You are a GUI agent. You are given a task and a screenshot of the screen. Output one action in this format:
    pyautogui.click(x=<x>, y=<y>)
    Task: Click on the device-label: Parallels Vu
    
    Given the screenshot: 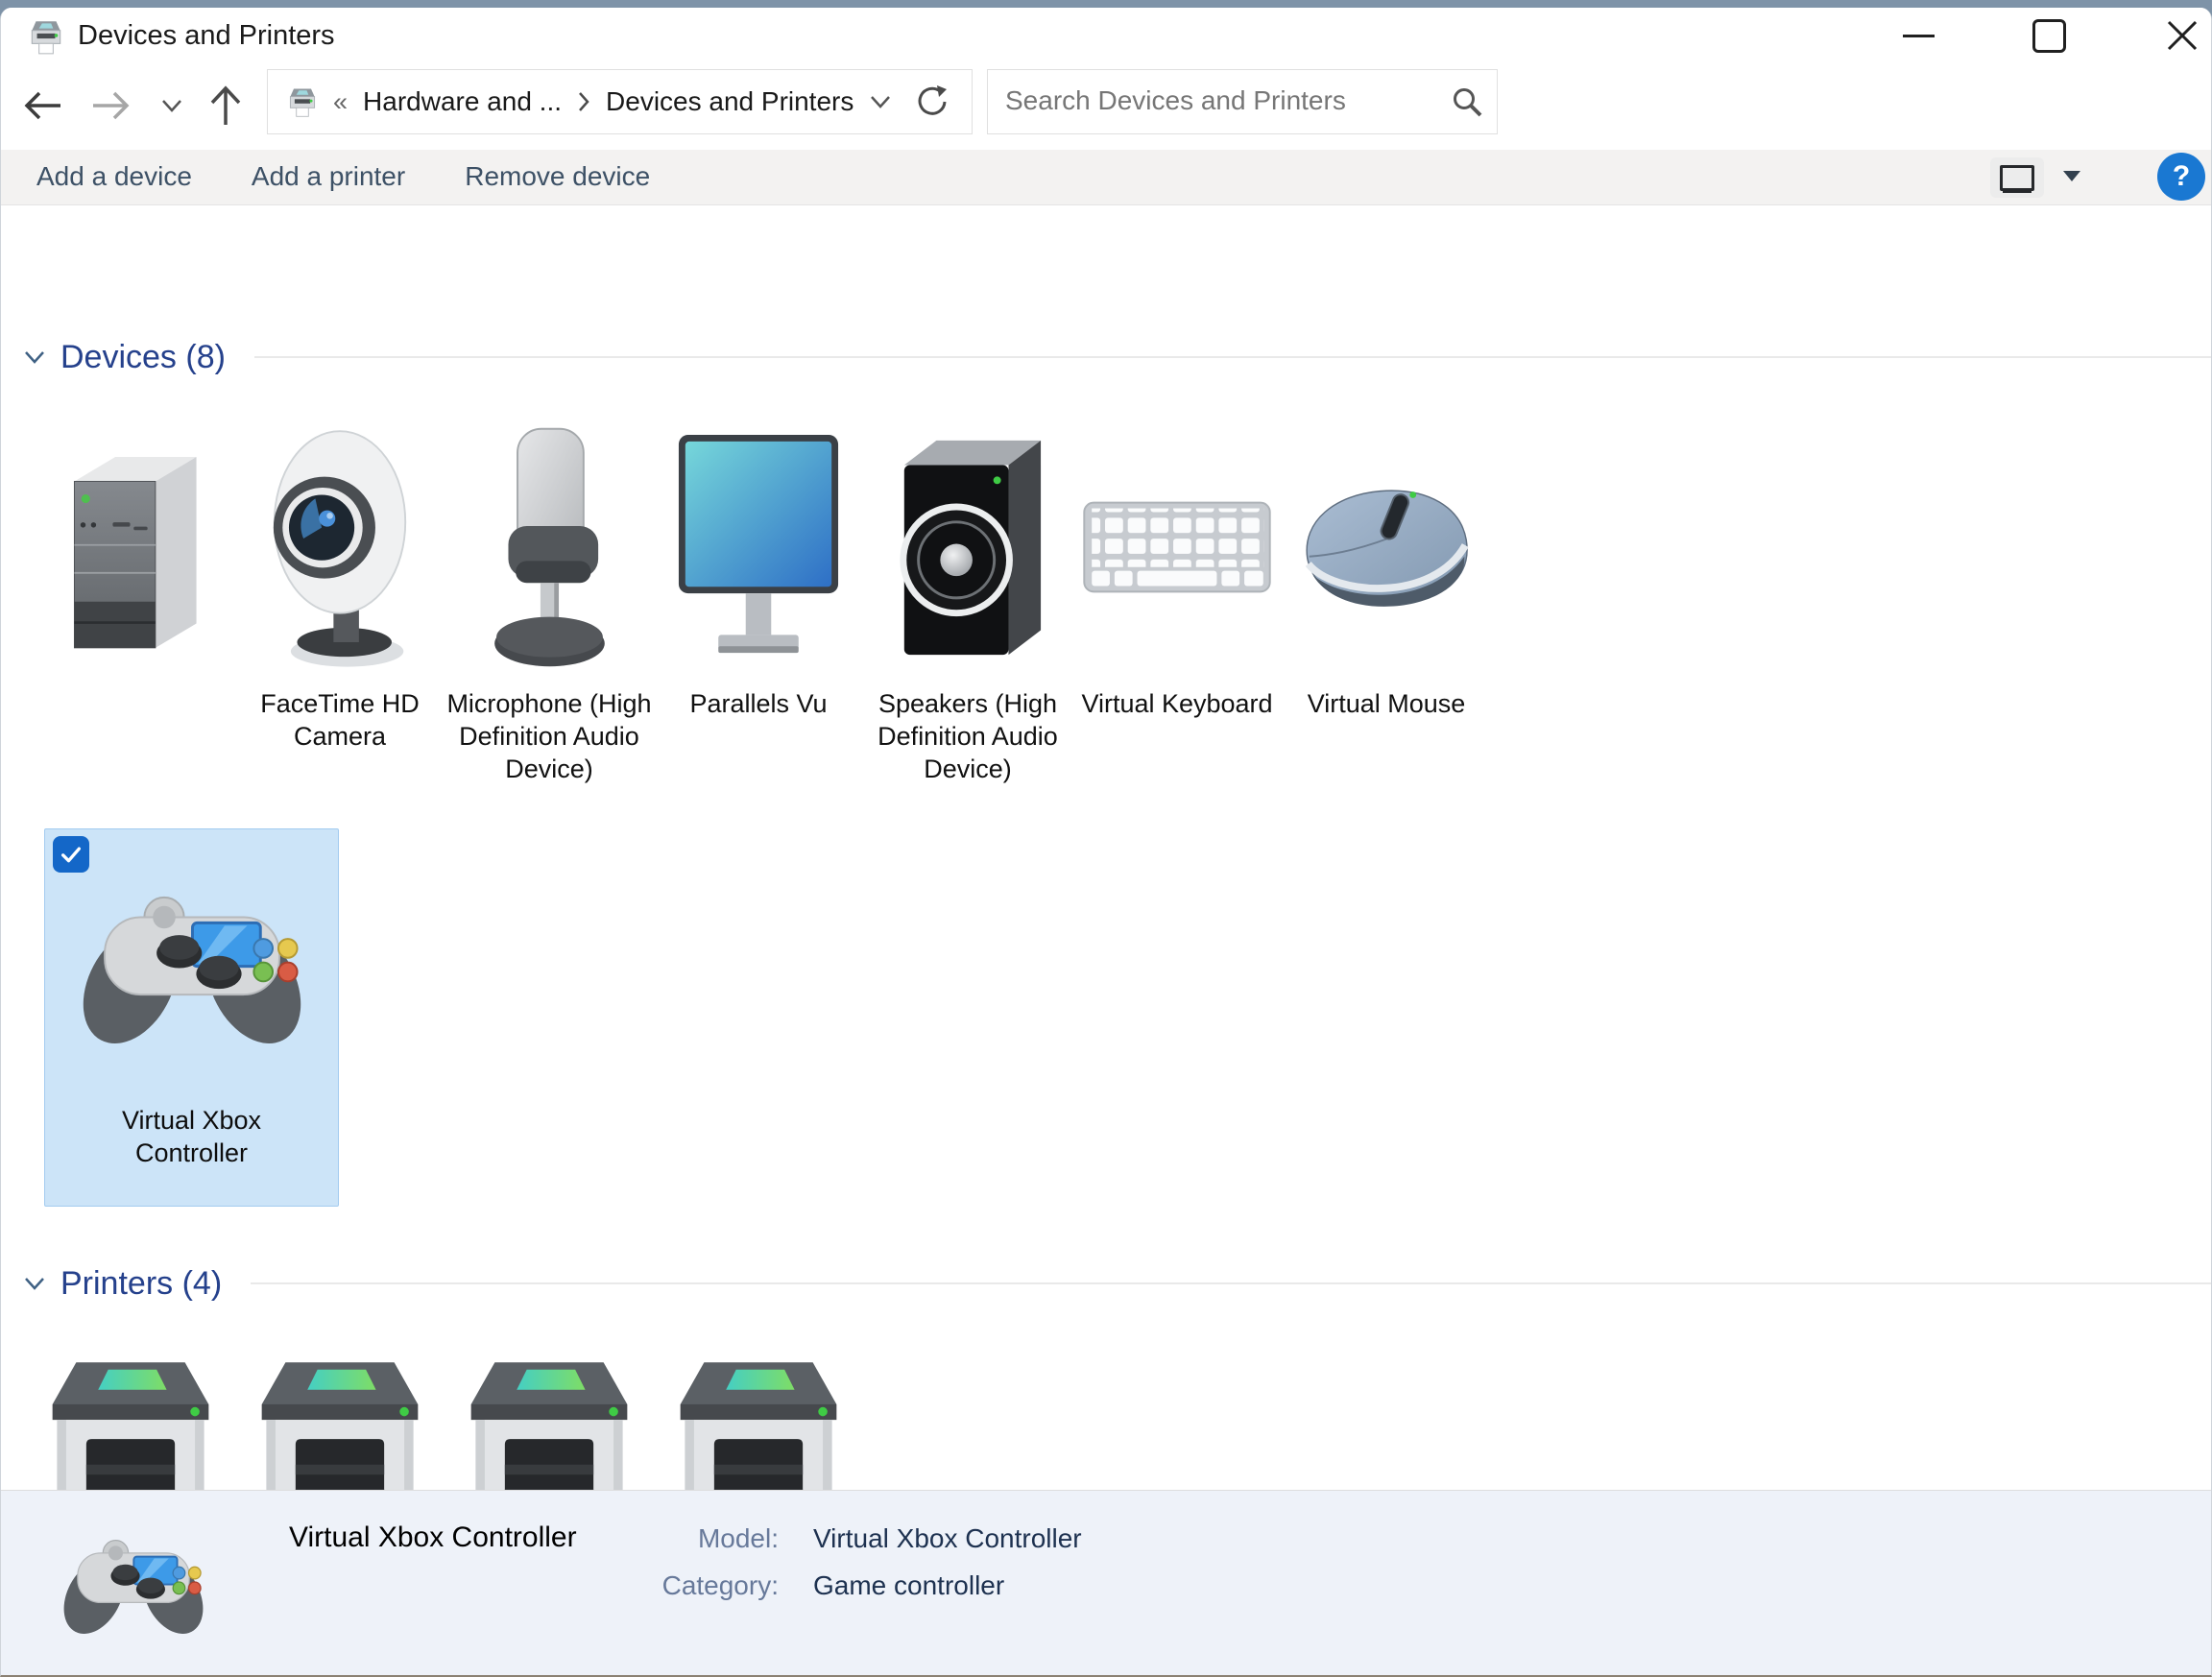 What is the action you would take?
    pyautogui.click(x=758, y=703)
    